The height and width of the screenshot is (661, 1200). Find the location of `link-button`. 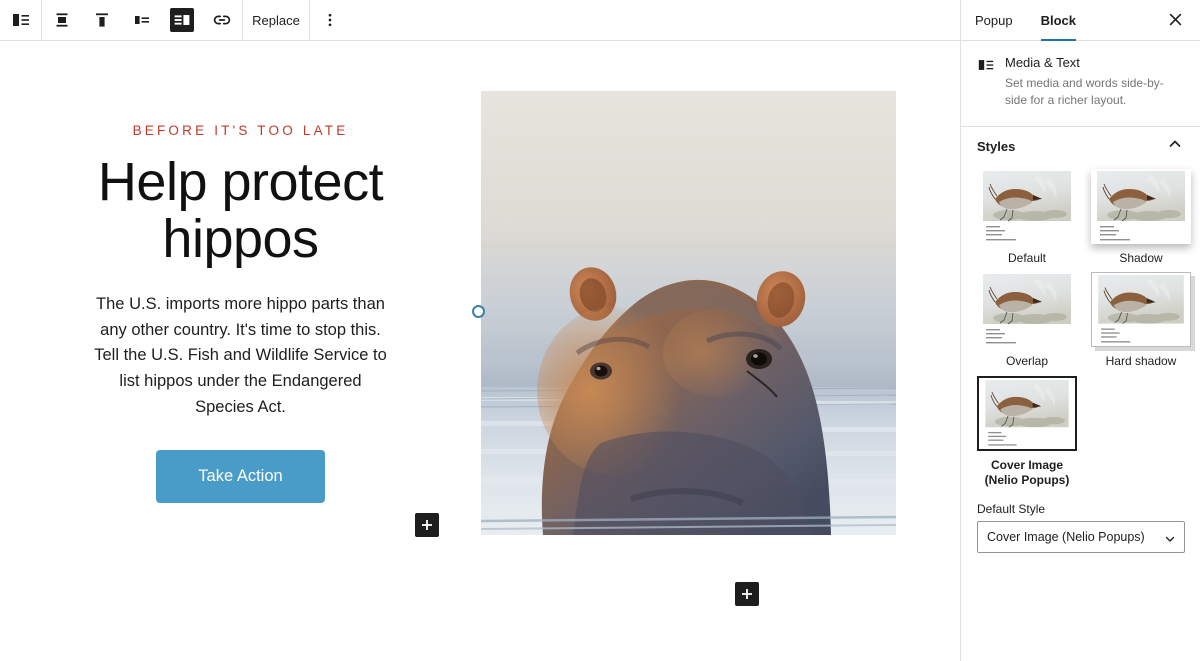

link-button is located at coordinates (222, 20).